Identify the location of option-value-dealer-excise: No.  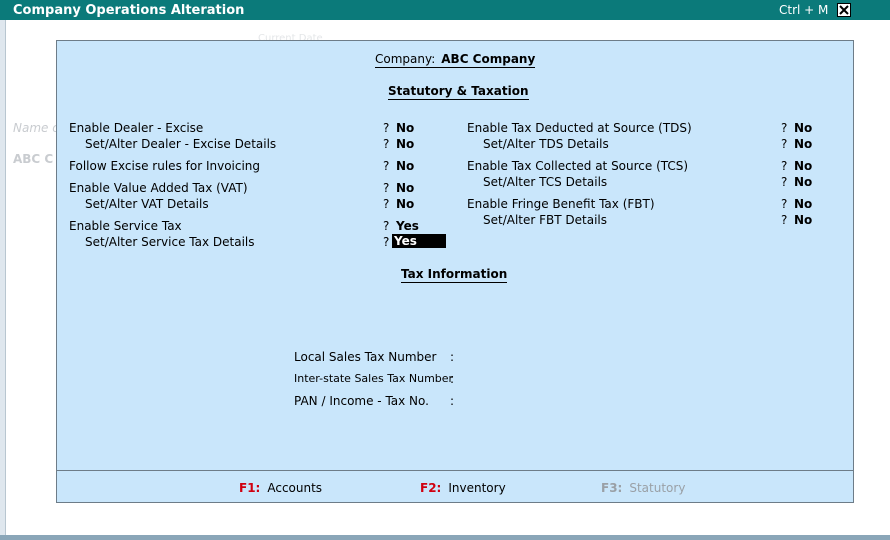
(405, 128).